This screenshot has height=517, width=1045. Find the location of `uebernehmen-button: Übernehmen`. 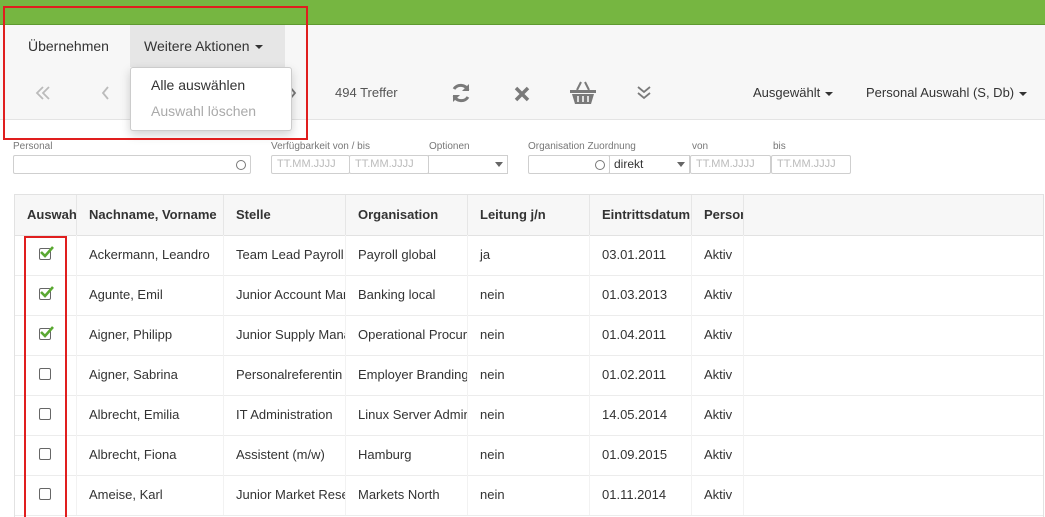

uebernehmen-button: Übernehmen is located at coordinates (68, 46).